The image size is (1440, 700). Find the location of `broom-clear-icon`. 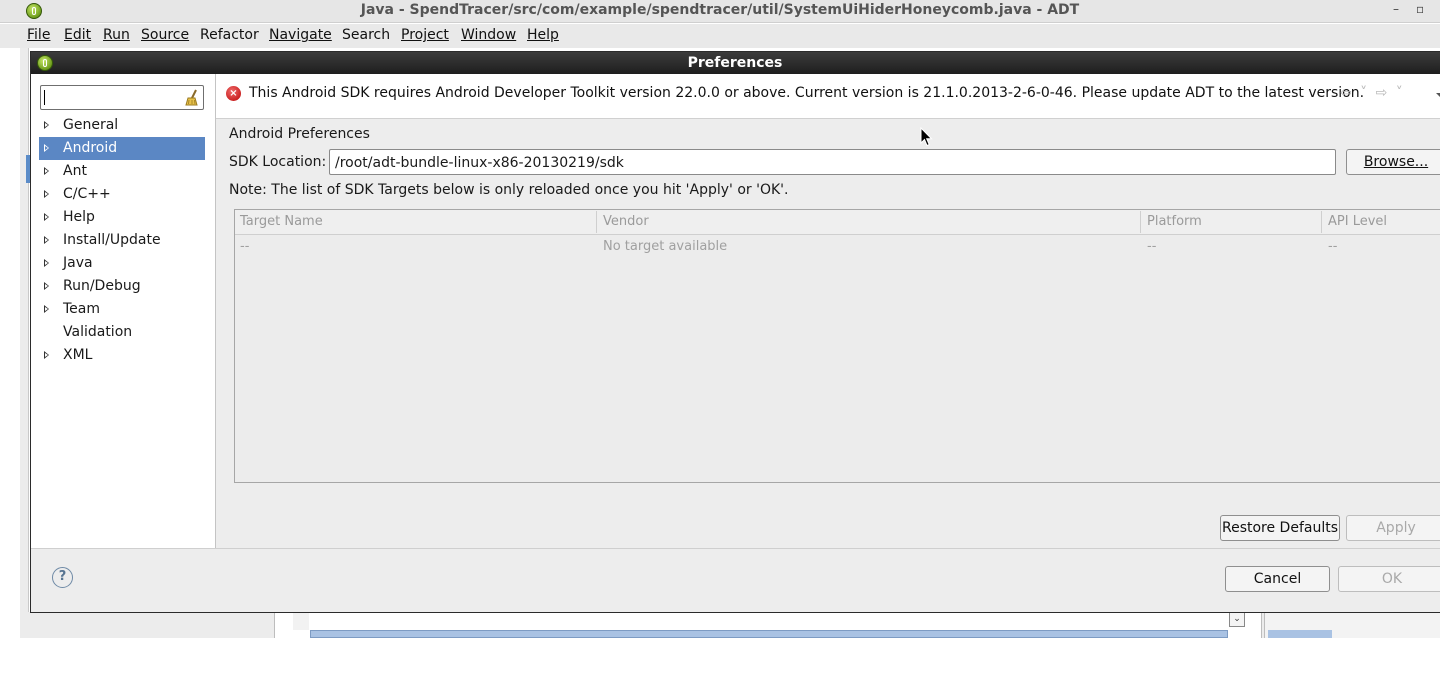

broom-clear-icon is located at coordinates (192, 97).